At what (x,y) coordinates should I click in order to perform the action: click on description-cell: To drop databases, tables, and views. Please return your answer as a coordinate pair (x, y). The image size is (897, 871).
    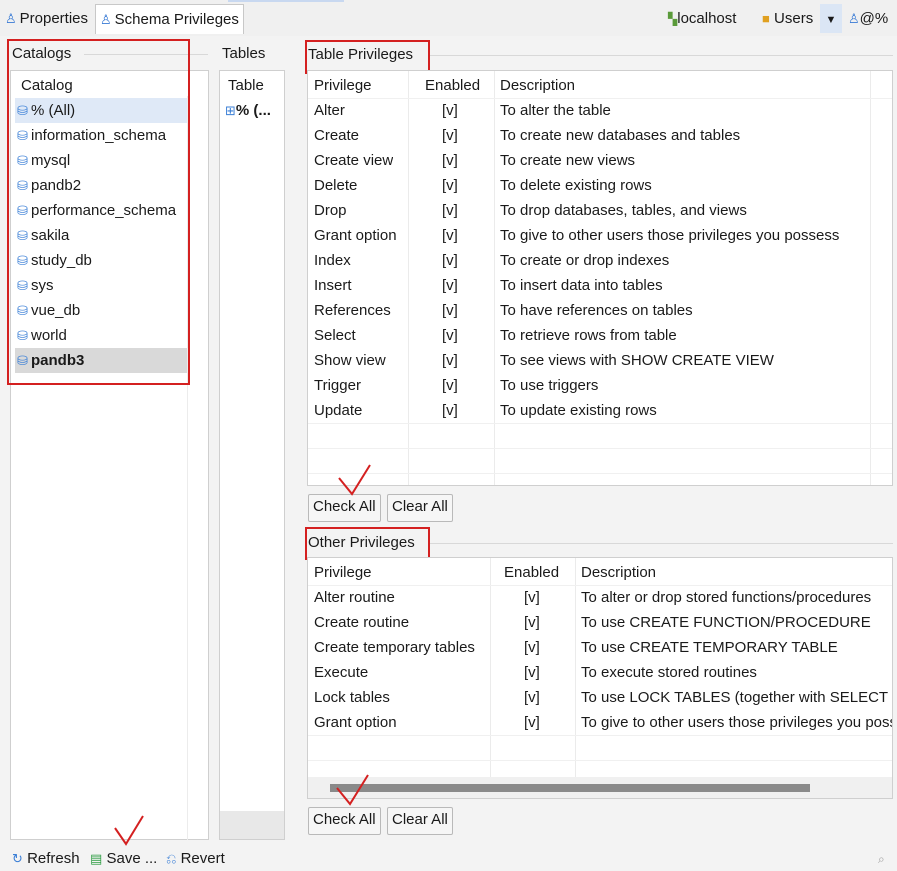
    Looking at the image, I should click on (623, 210).